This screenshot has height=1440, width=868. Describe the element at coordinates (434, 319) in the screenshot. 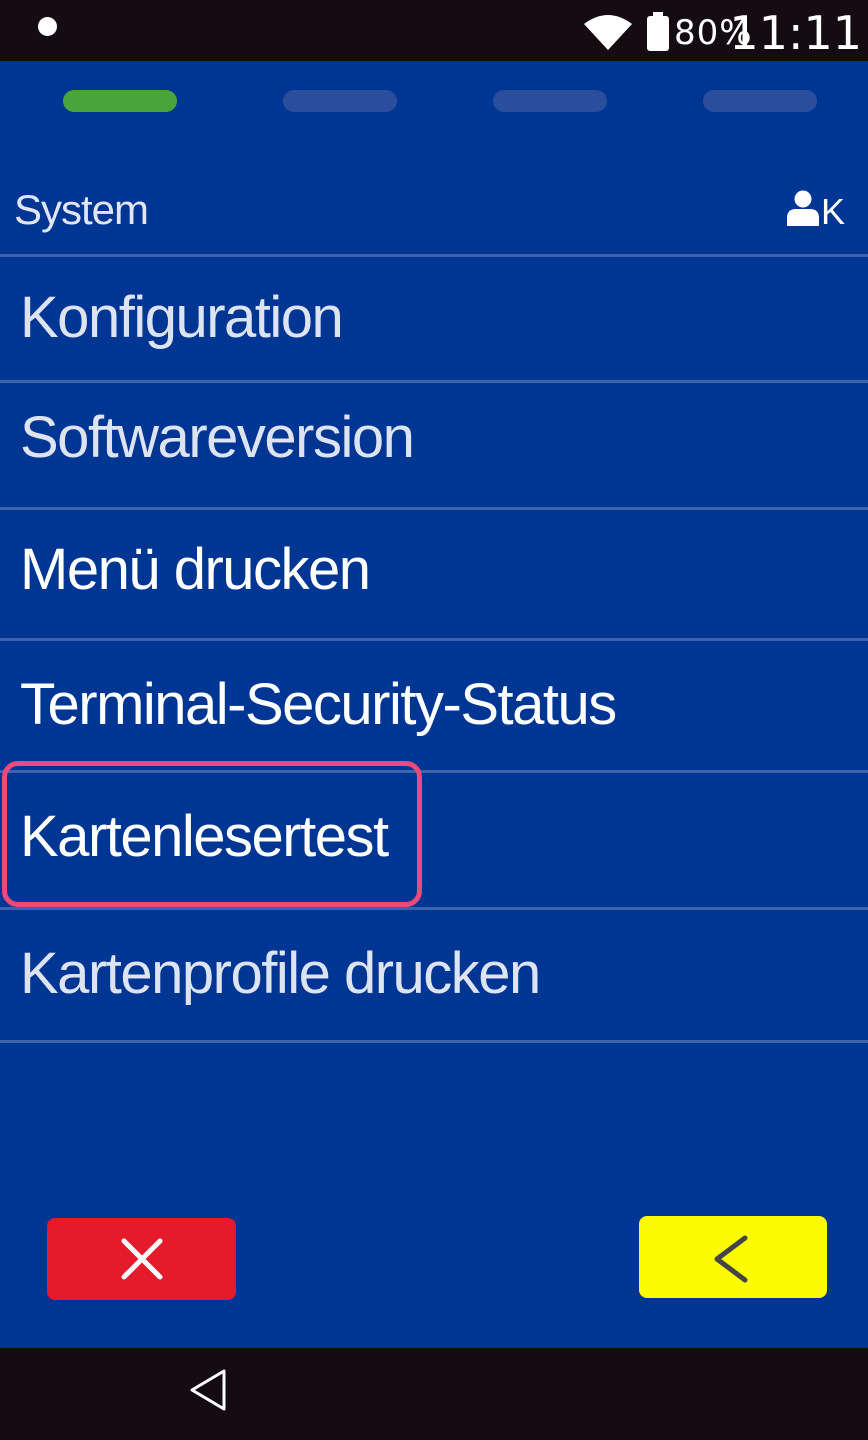

I see `menu-item-konfiguration: Konfiguration` at that location.